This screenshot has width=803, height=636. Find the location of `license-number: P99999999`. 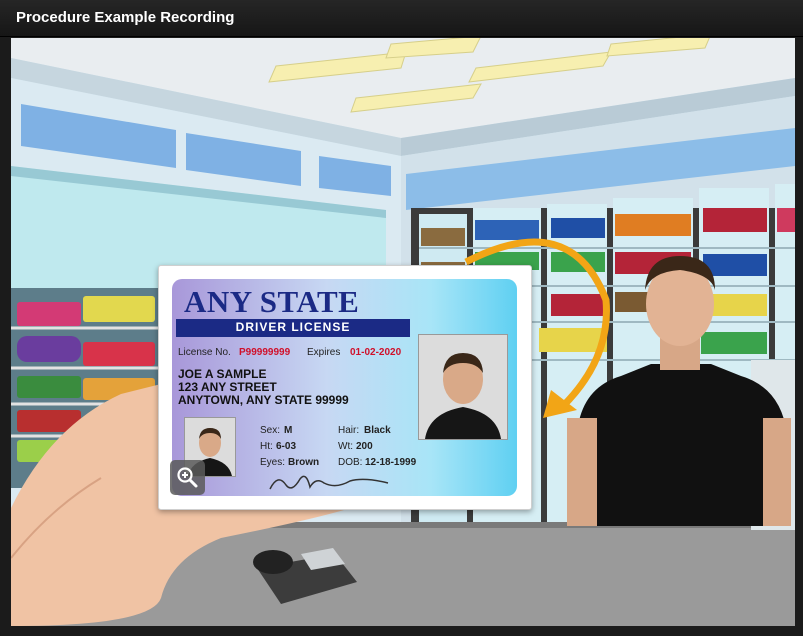

license-number: P99999999 is located at coordinates (265, 352).